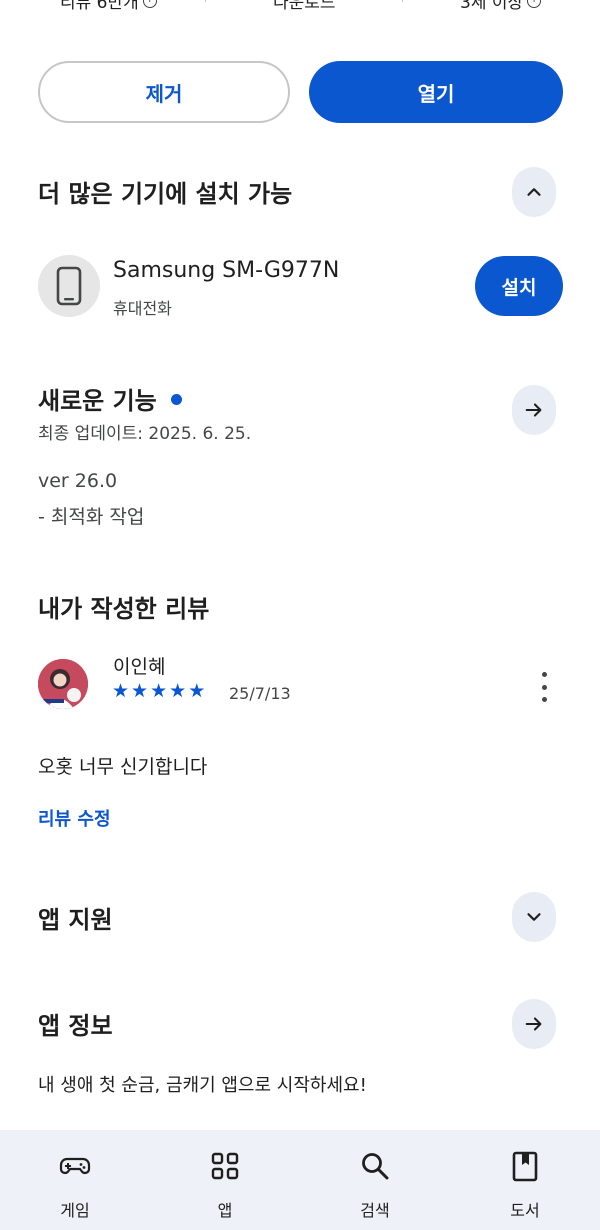 The width and height of the screenshot is (600, 1230). Describe the element at coordinates (75, 1180) in the screenshot. I see `nav-games: 게임` at that location.